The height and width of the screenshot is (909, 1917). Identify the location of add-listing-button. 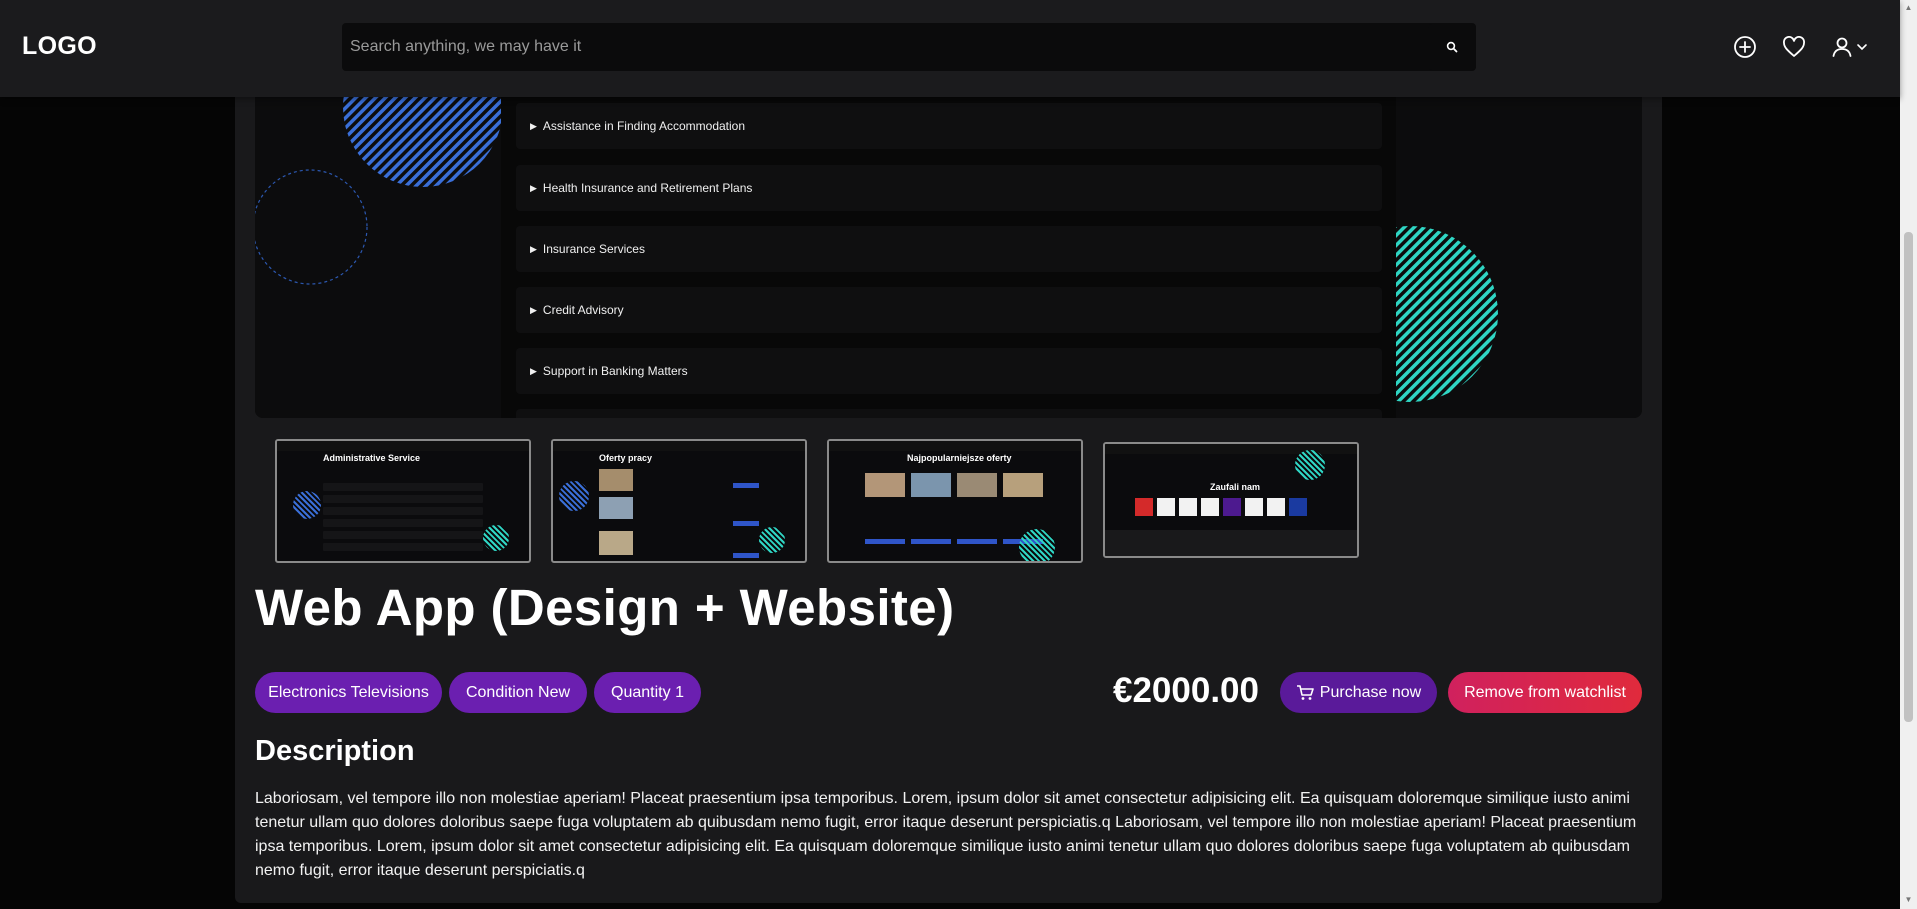
(1745, 47).